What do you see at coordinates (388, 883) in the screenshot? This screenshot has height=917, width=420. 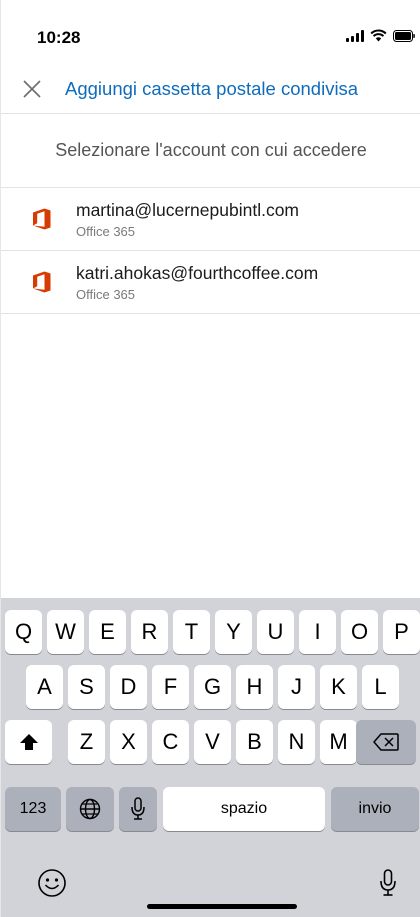 I see `dictation-microphone-icon` at bounding box center [388, 883].